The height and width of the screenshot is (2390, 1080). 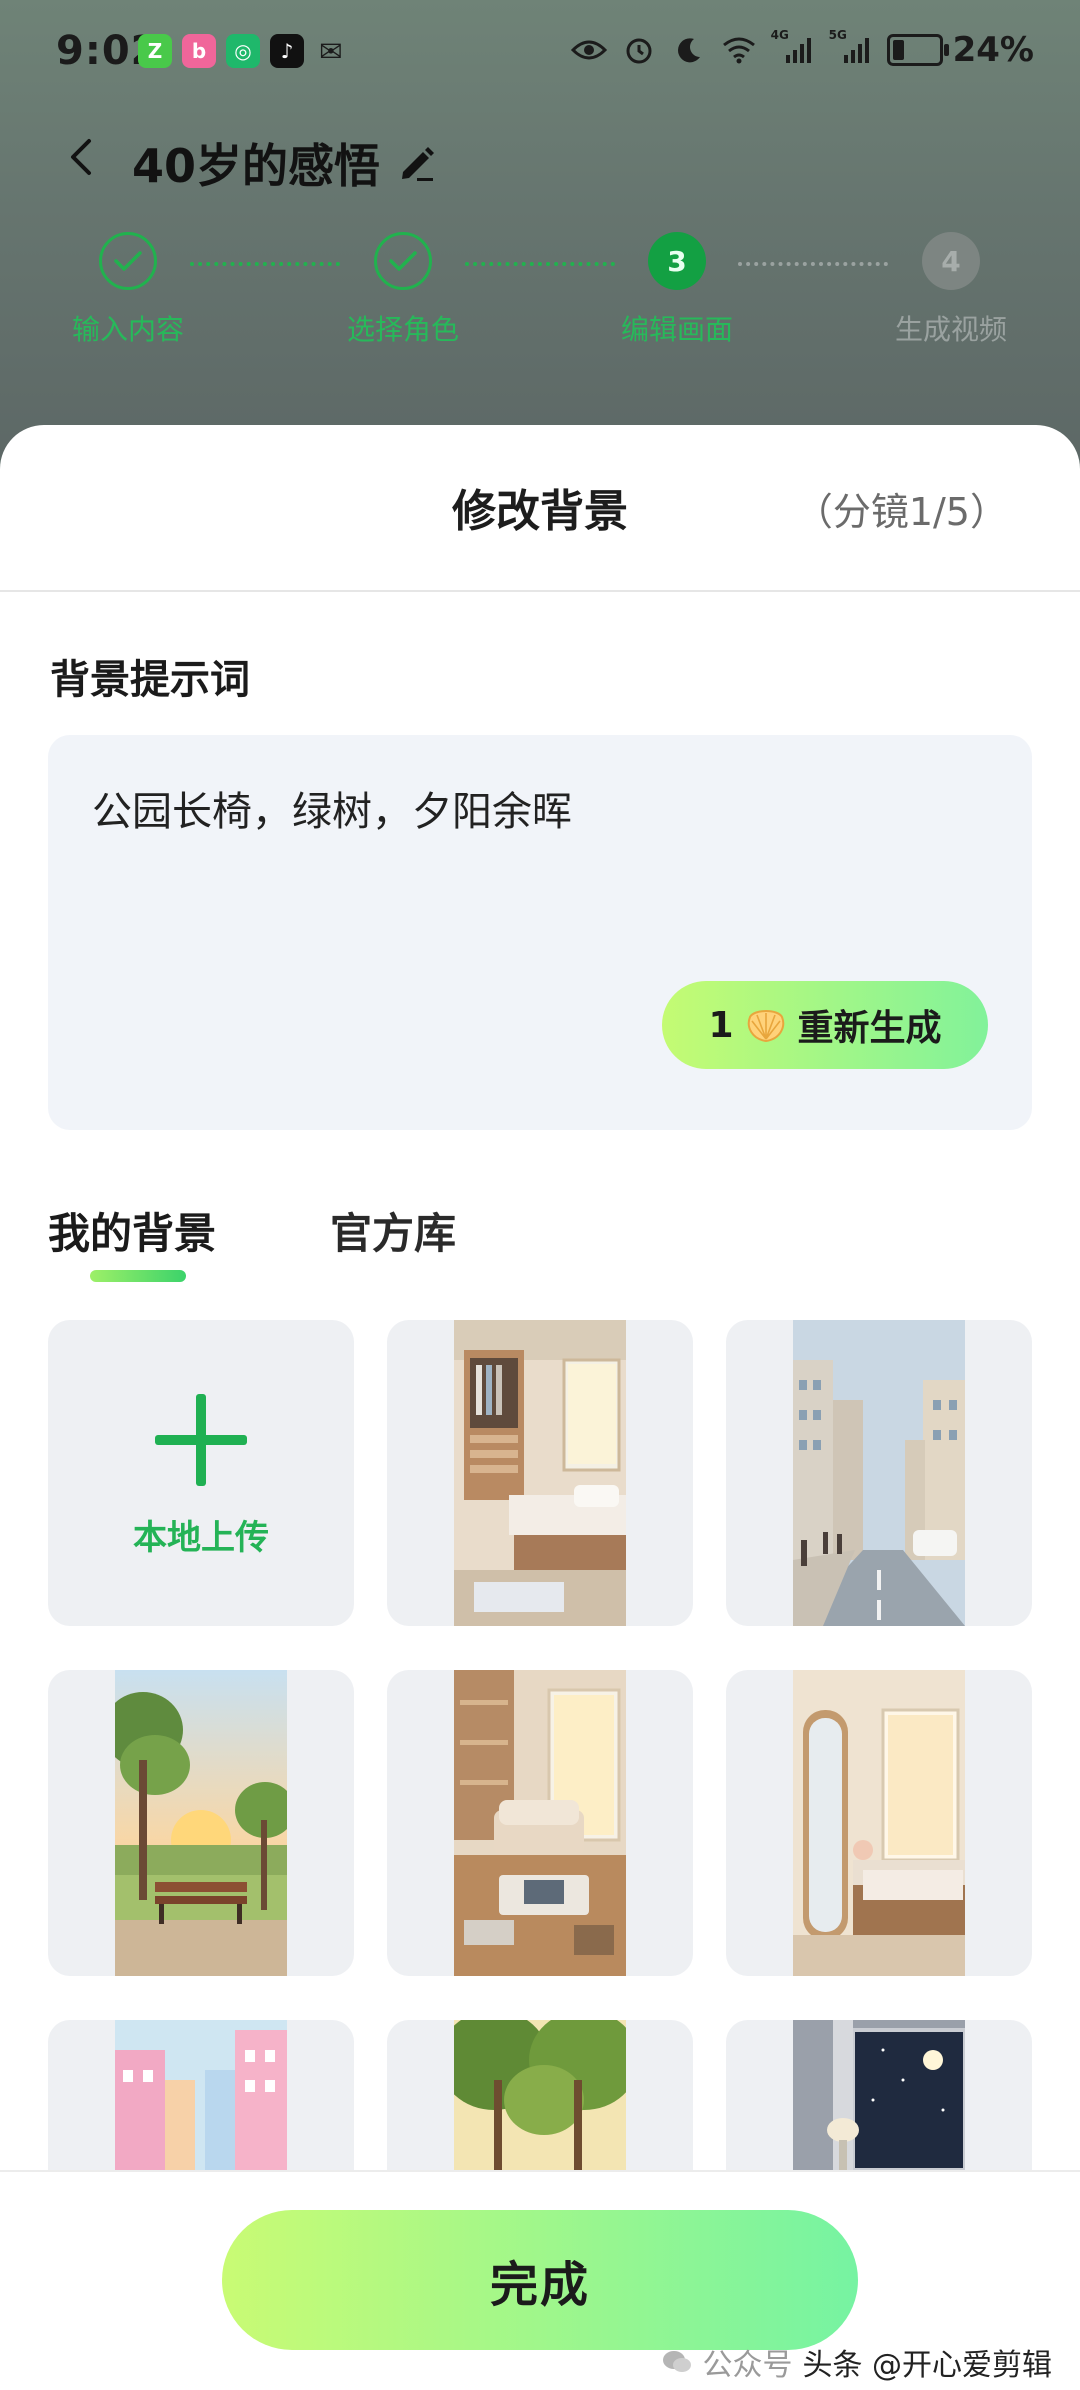 I want to click on wifi-icon, so click(x=739, y=50).